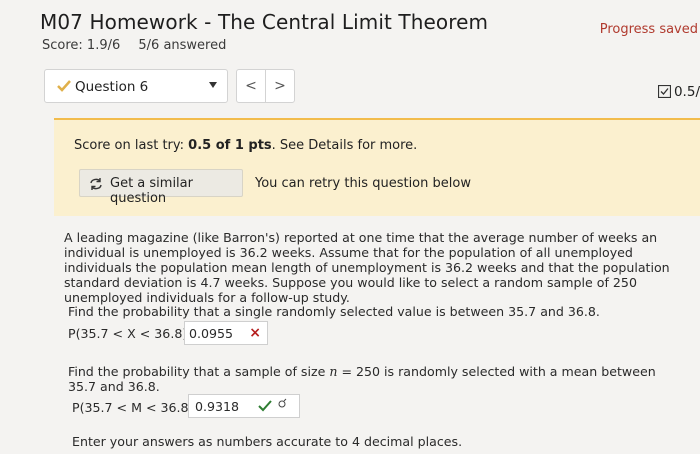 This screenshot has height=454, width=700. I want to click on score-summary: Score: 1.9/6 5/6 answered, so click(141, 45).